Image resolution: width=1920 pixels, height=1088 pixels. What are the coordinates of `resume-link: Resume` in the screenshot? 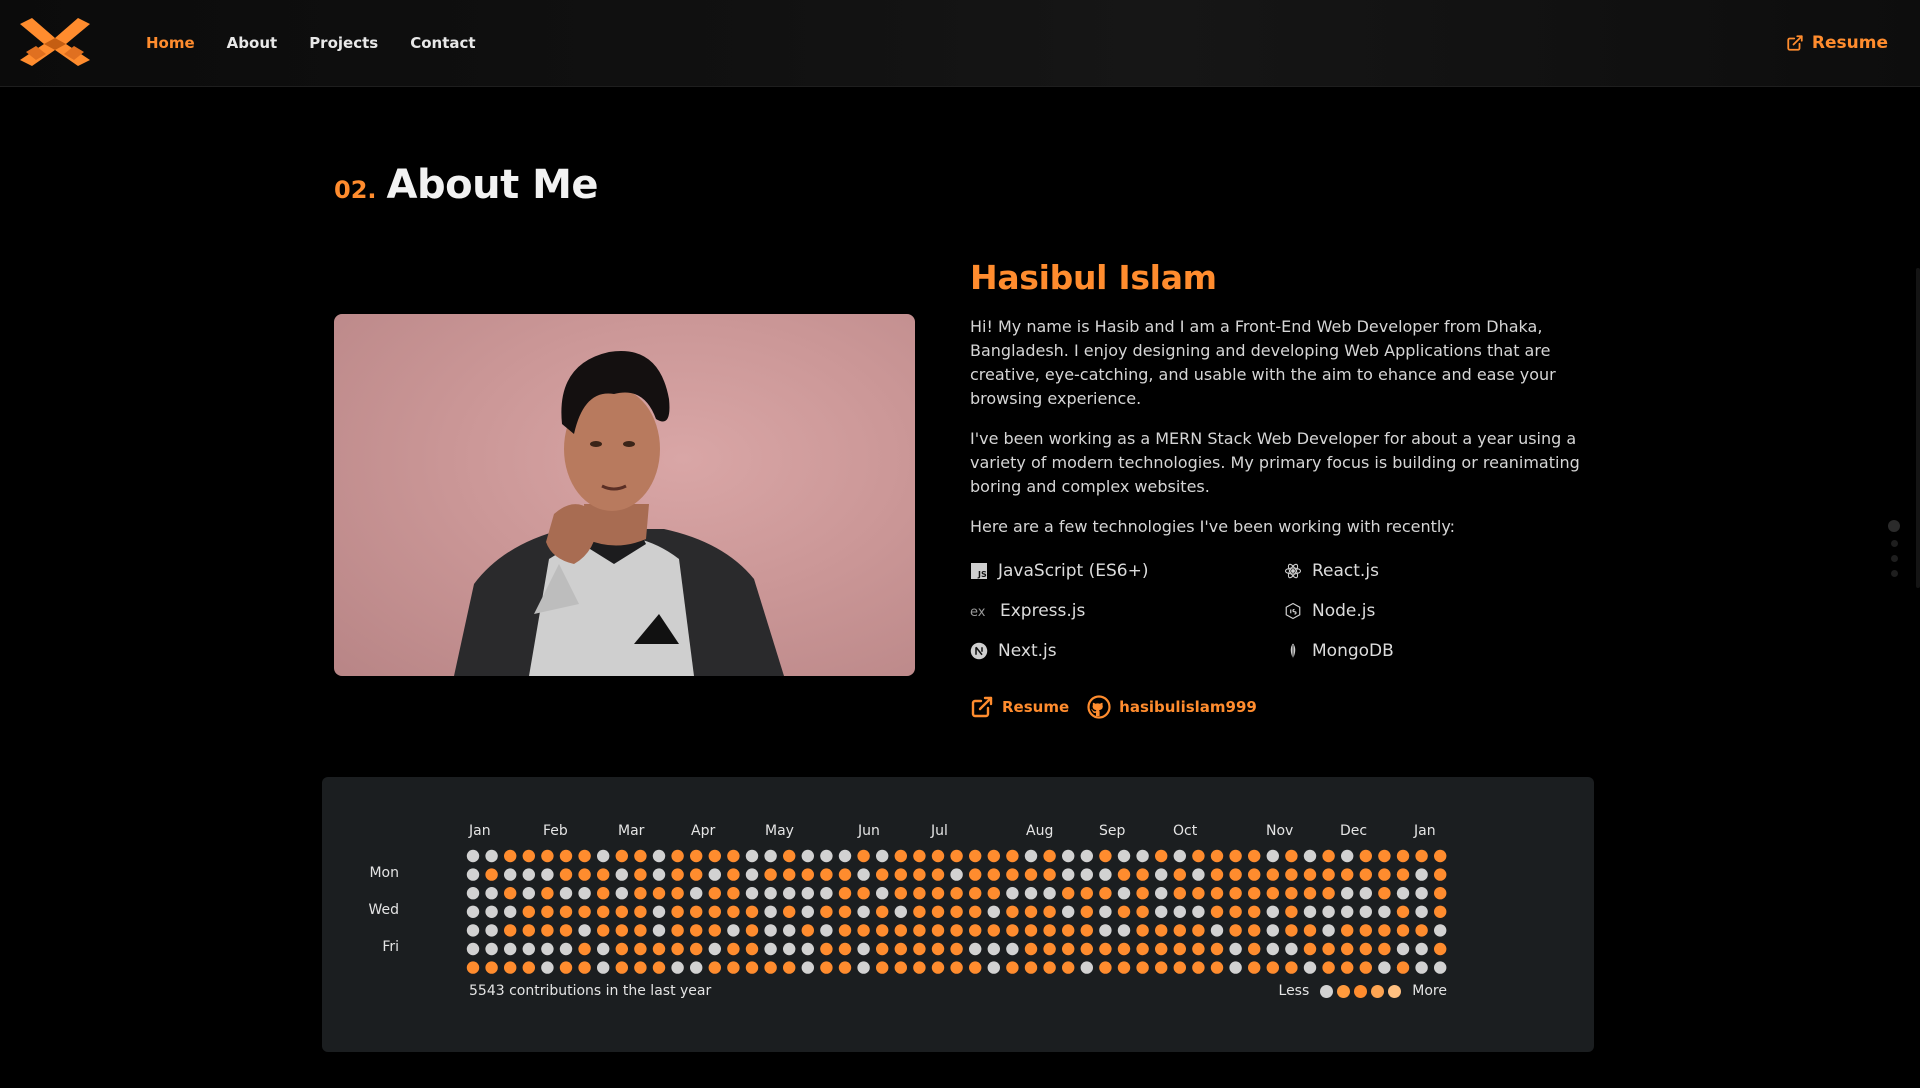 It's located at (1019, 707).